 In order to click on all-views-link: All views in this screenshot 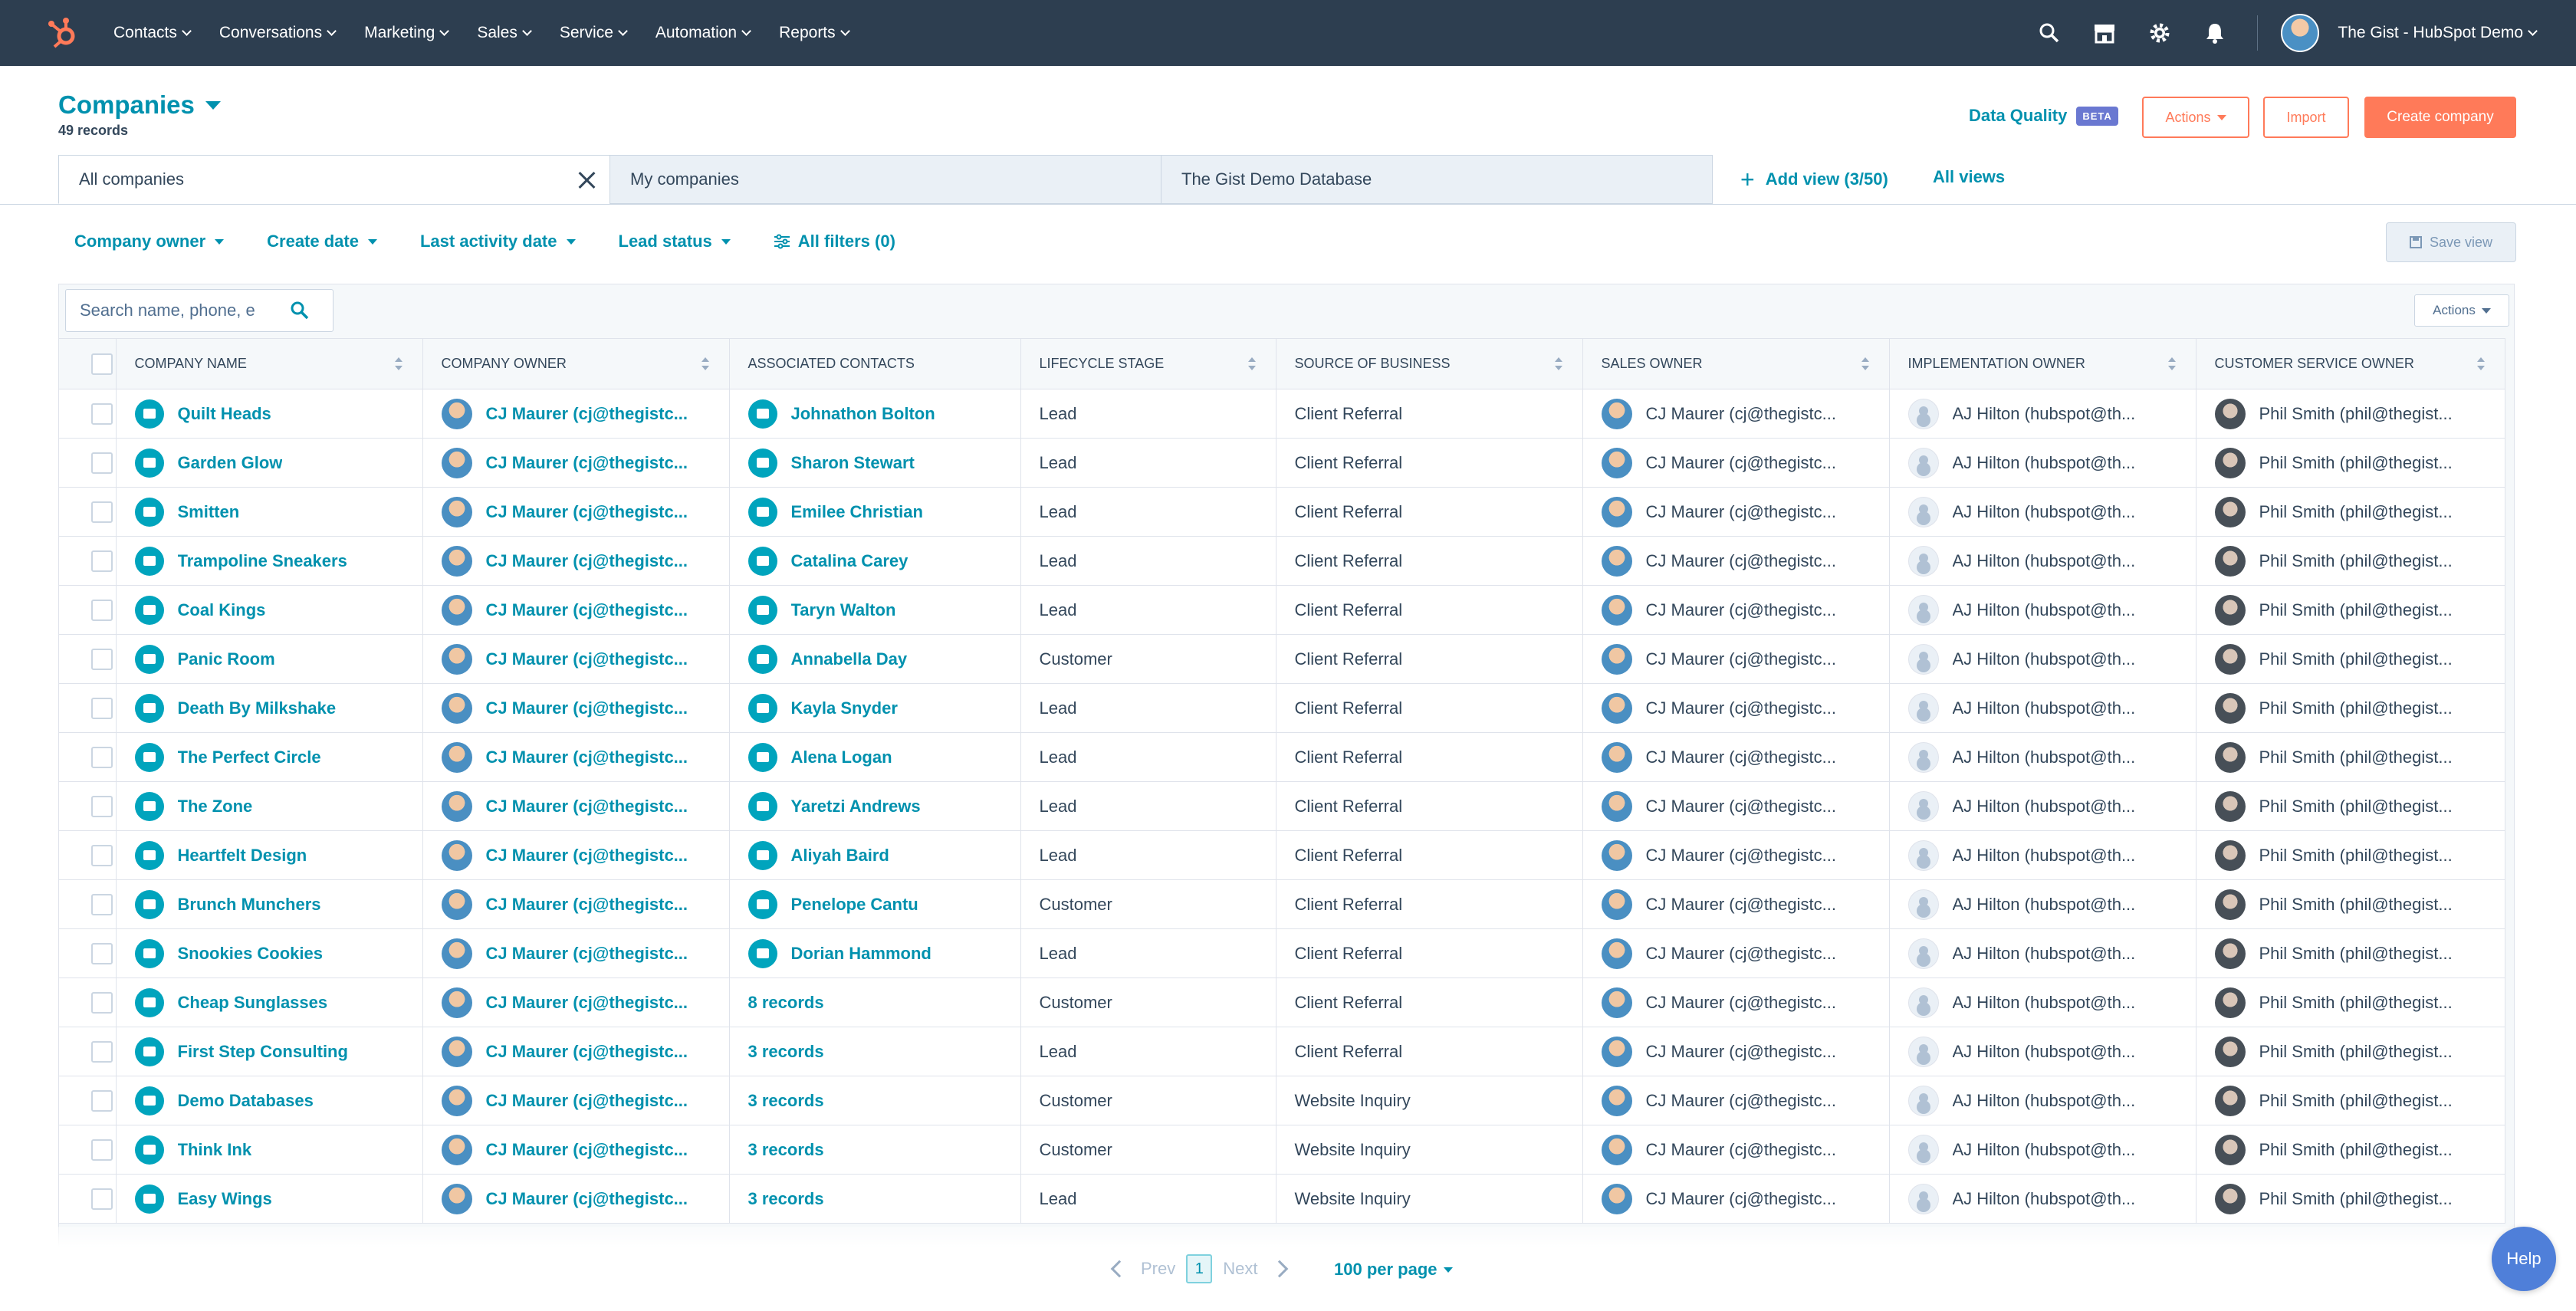, I will do `click(1969, 177)`.